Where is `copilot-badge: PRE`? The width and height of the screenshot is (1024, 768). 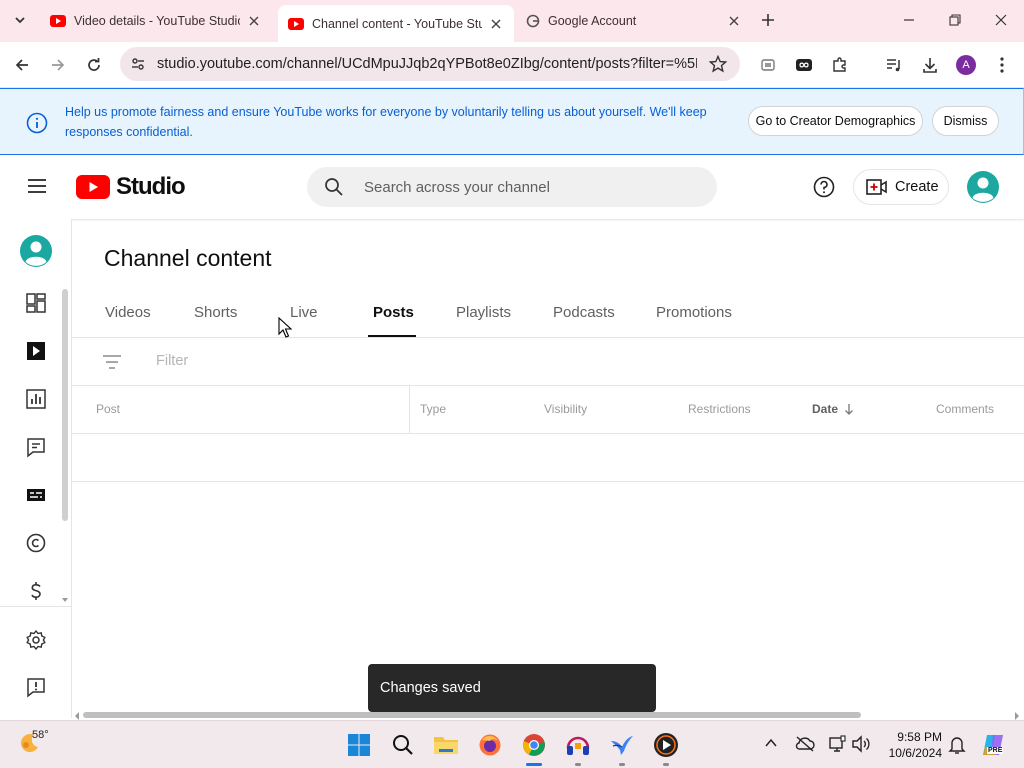
copilot-badge: PRE is located at coordinates (995, 750).